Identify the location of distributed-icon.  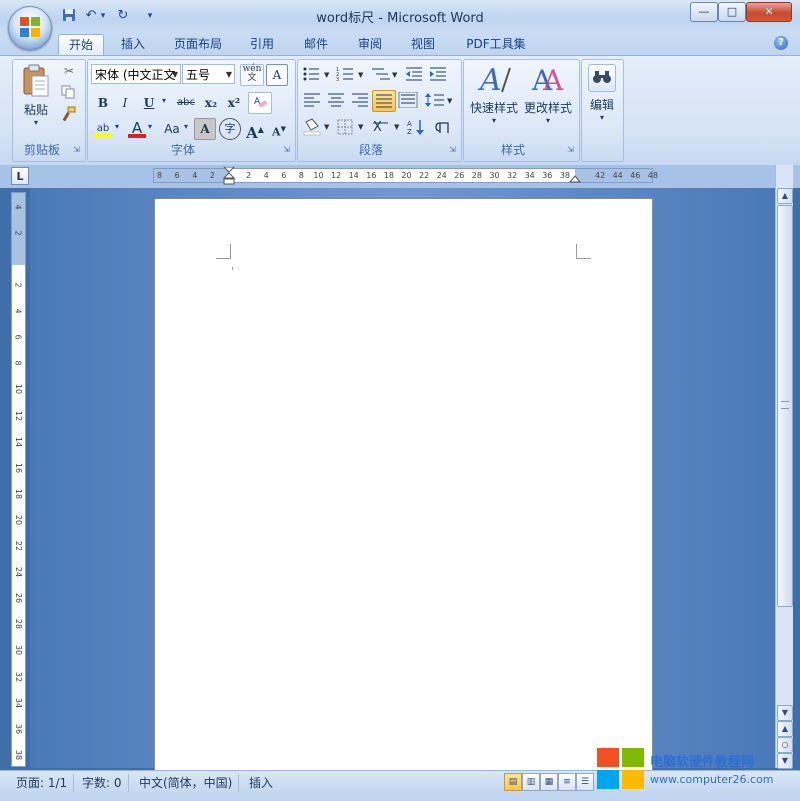
(408, 100).